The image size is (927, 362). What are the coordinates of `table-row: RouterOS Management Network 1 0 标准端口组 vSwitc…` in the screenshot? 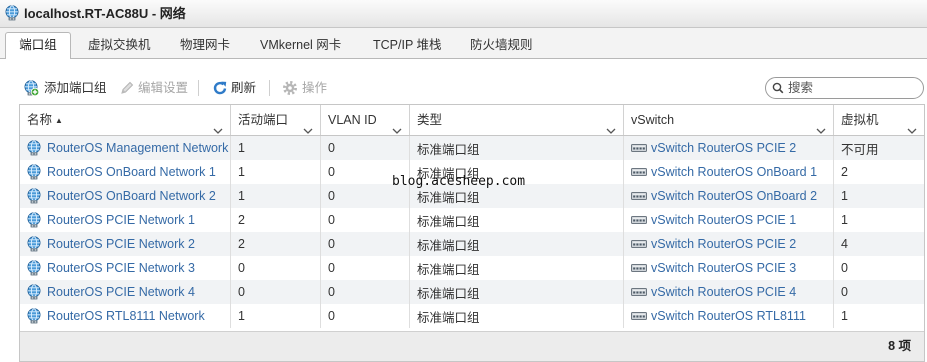 It's located at (472, 148).